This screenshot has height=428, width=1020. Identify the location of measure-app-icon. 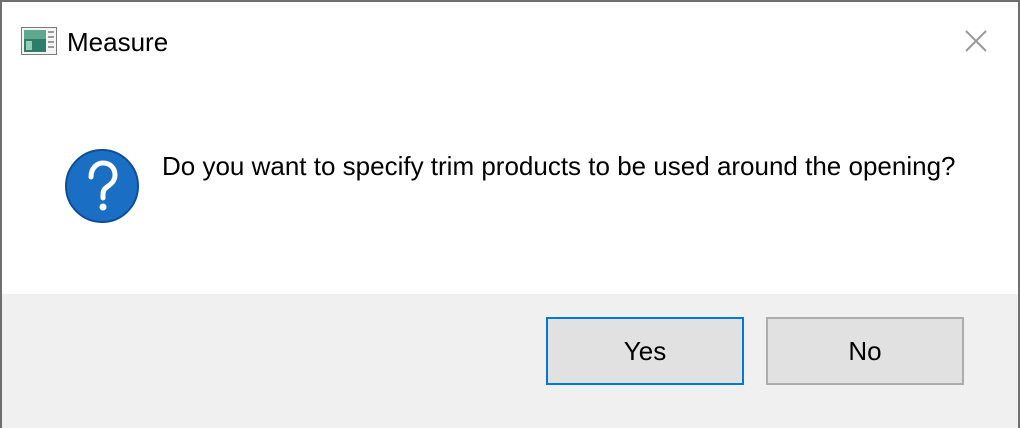
(39, 41).